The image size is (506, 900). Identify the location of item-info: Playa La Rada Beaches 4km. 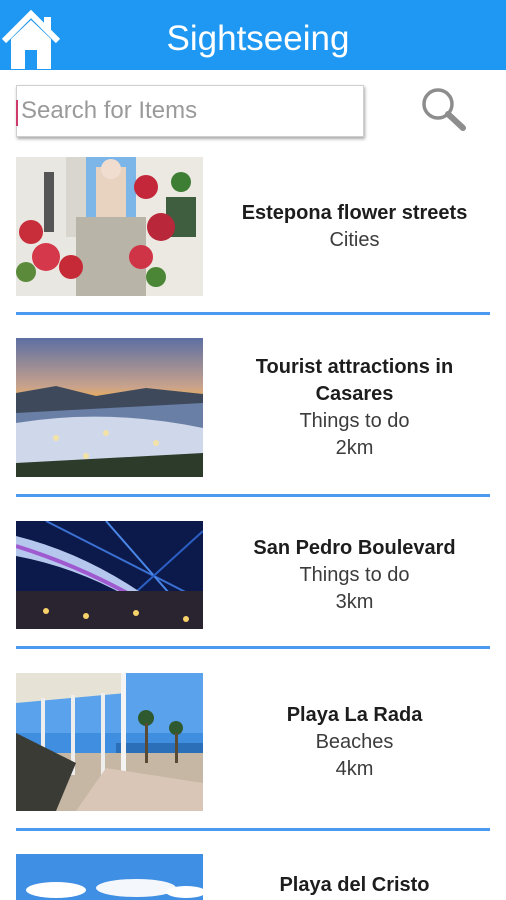
(354, 742).